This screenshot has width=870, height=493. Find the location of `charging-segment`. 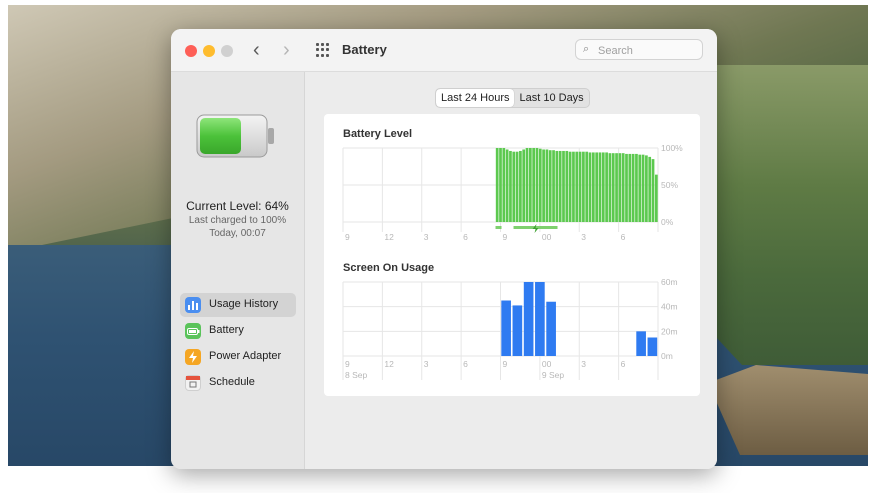

charging-segment is located at coordinates (498, 227).